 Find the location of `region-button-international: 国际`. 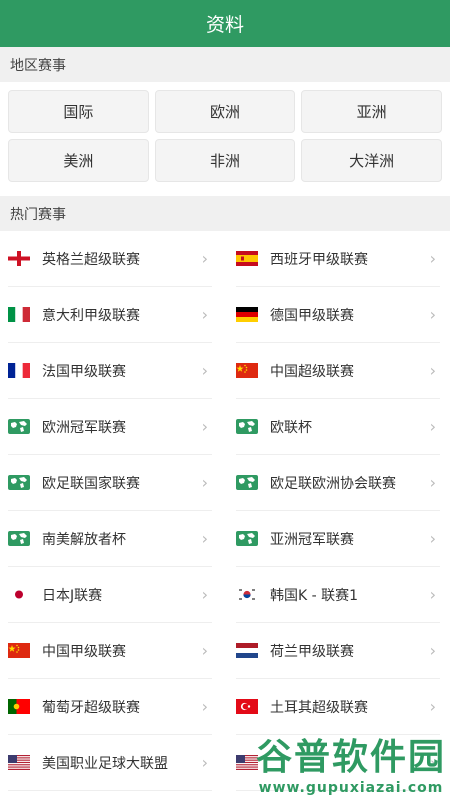

region-button-international: 国际 is located at coordinates (78, 111).